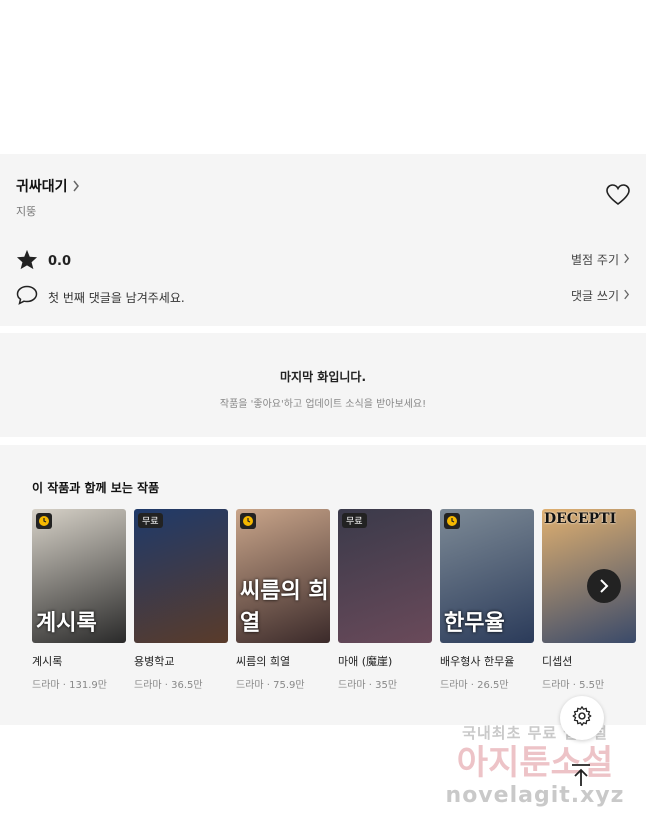 This screenshot has height=839, width=646. I want to click on cover-thumbnail: 씨름의 희열, so click(283, 576).